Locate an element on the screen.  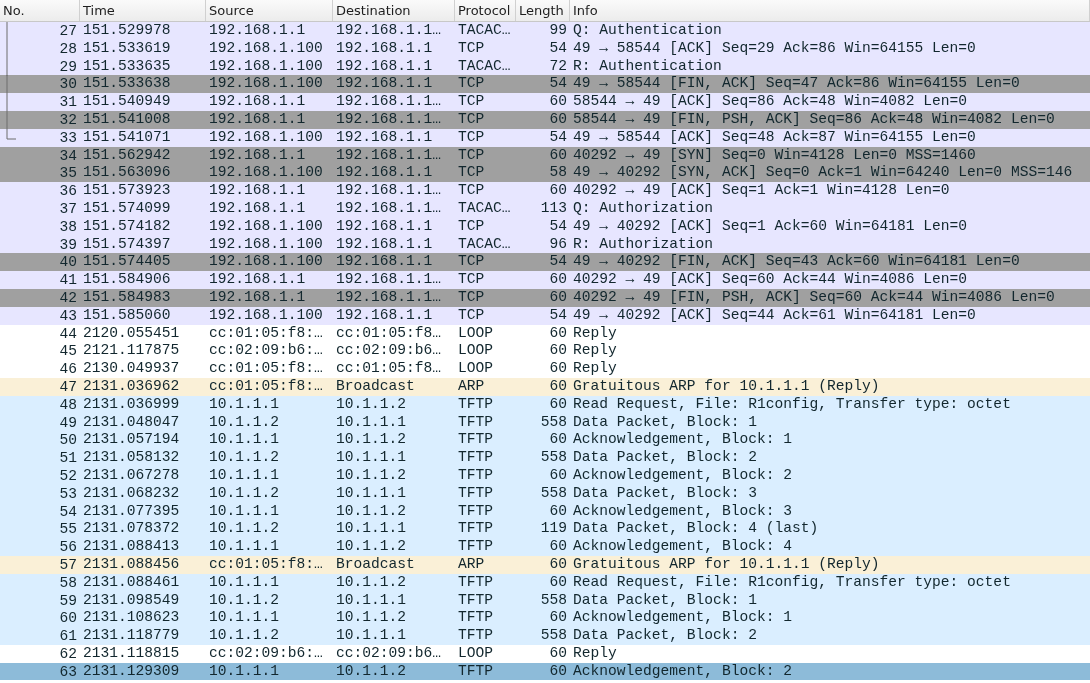
column-header: Destination is located at coordinates (394, 10).